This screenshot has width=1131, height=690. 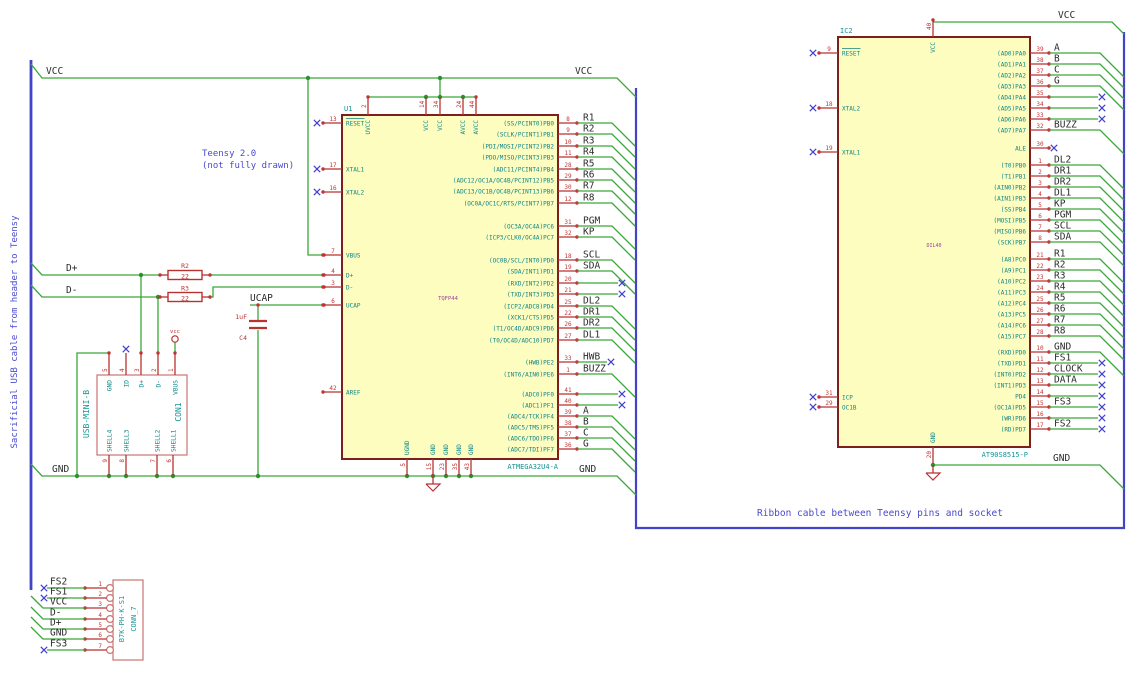 What do you see at coordinates (1059, 320) in the screenshot?
I see `net-label: R7` at bounding box center [1059, 320].